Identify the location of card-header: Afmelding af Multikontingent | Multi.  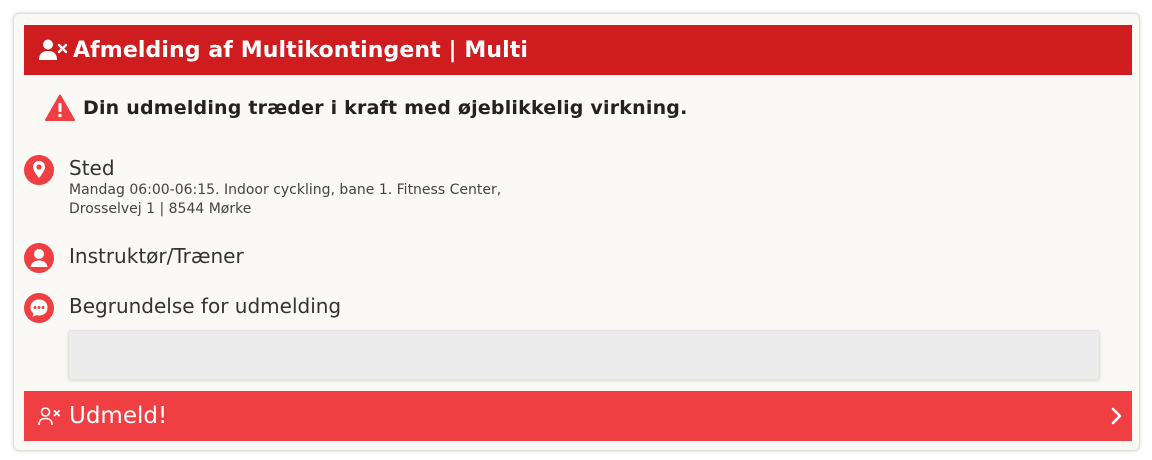
(578, 50).